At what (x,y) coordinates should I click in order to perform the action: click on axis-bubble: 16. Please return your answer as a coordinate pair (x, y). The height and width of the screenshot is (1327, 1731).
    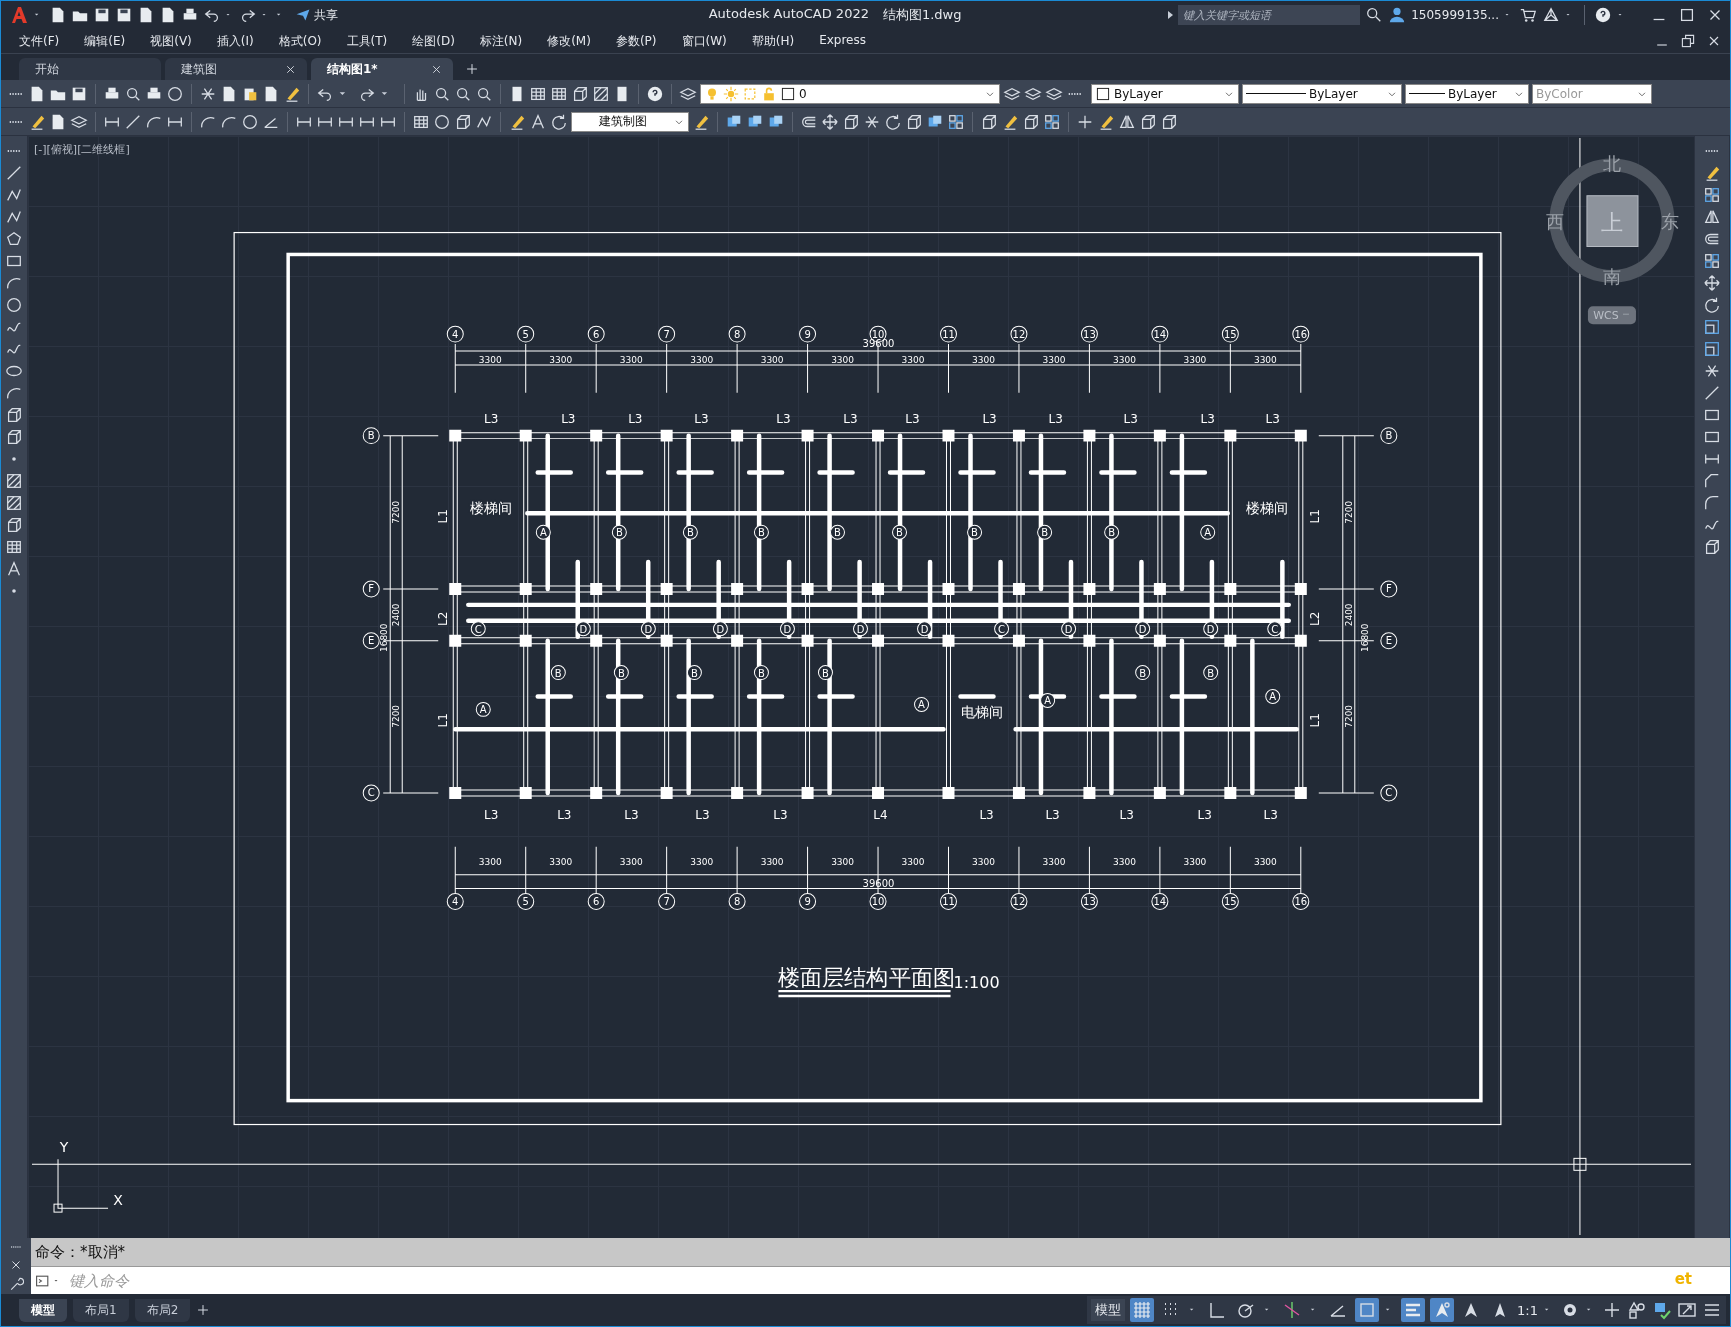
    Looking at the image, I should click on (1301, 901).